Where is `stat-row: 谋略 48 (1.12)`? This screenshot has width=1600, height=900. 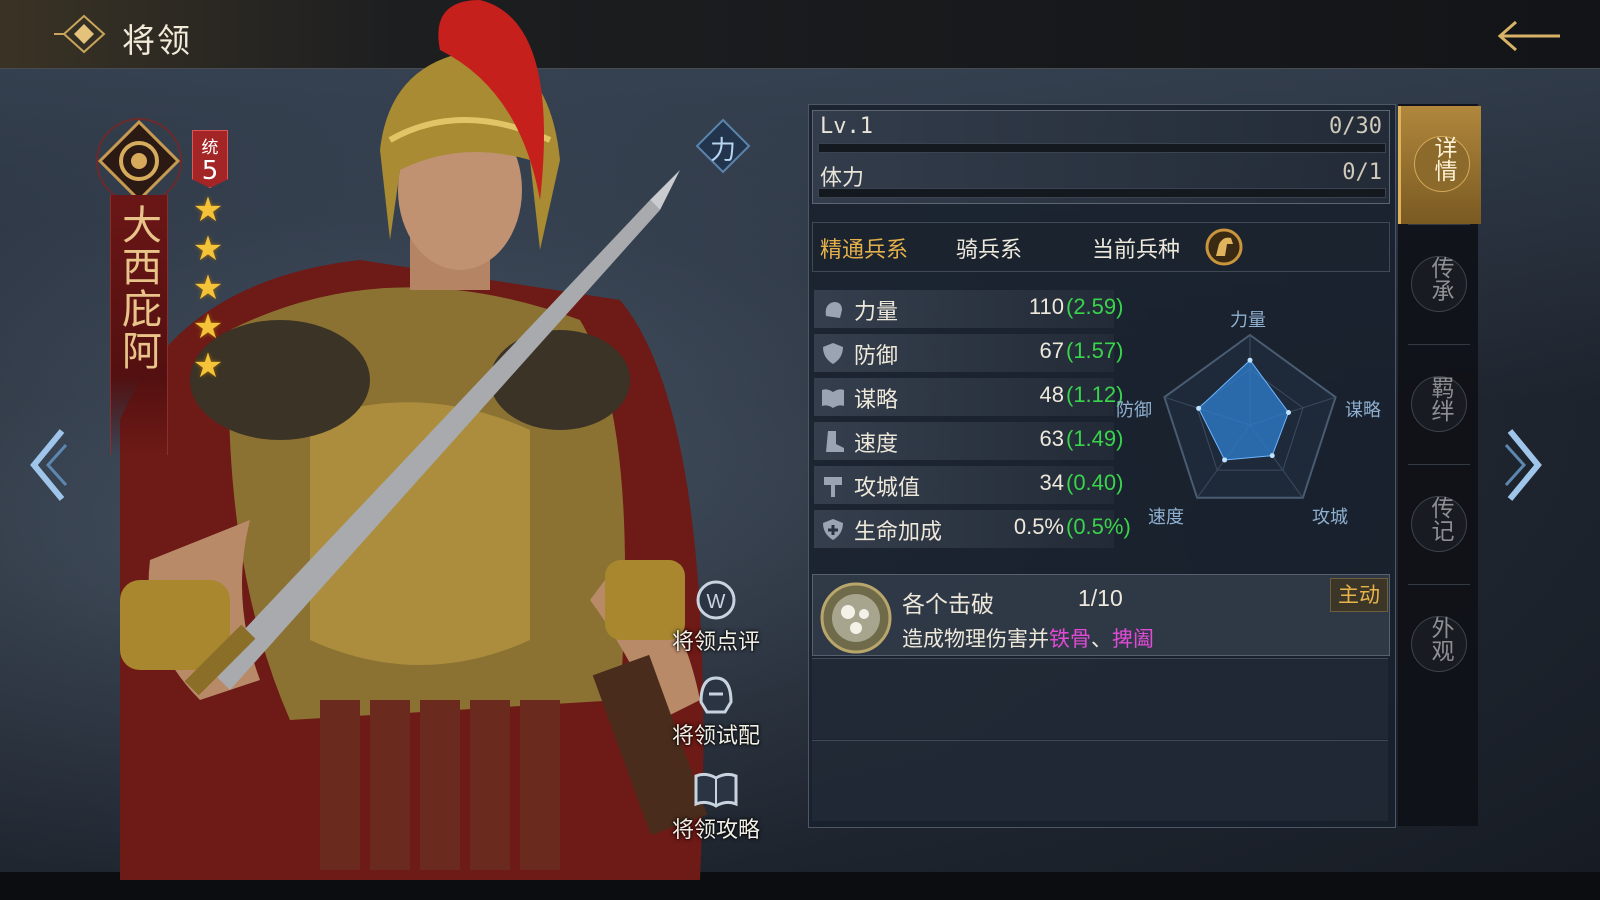
stat-row: 谋略 48 (1.12) is located at coordinates (968, 397).